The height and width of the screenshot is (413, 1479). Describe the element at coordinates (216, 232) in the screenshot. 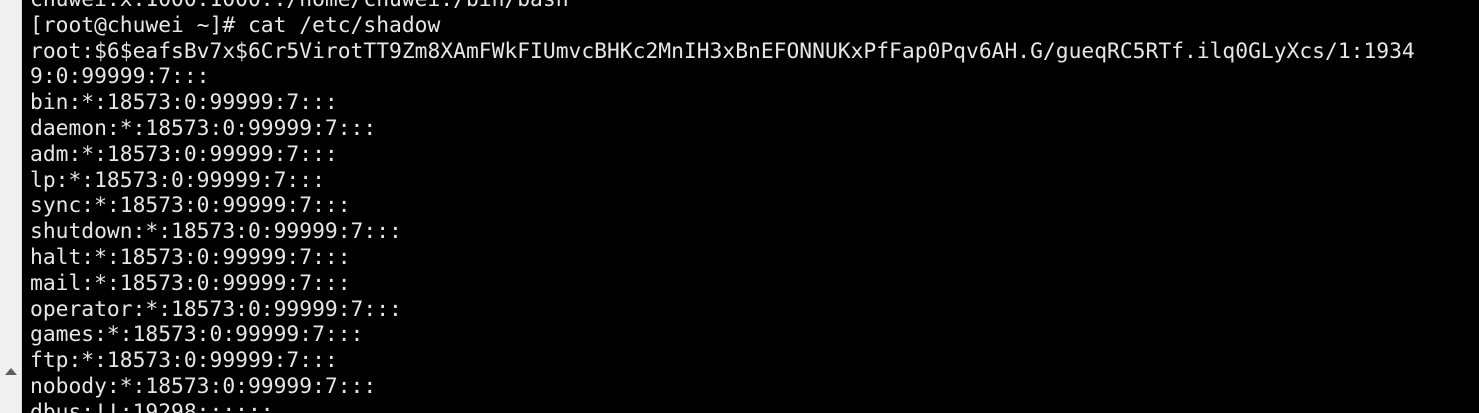

I see `terminal-line: shutdown:*:18573:0:99999:7:::` at that location.